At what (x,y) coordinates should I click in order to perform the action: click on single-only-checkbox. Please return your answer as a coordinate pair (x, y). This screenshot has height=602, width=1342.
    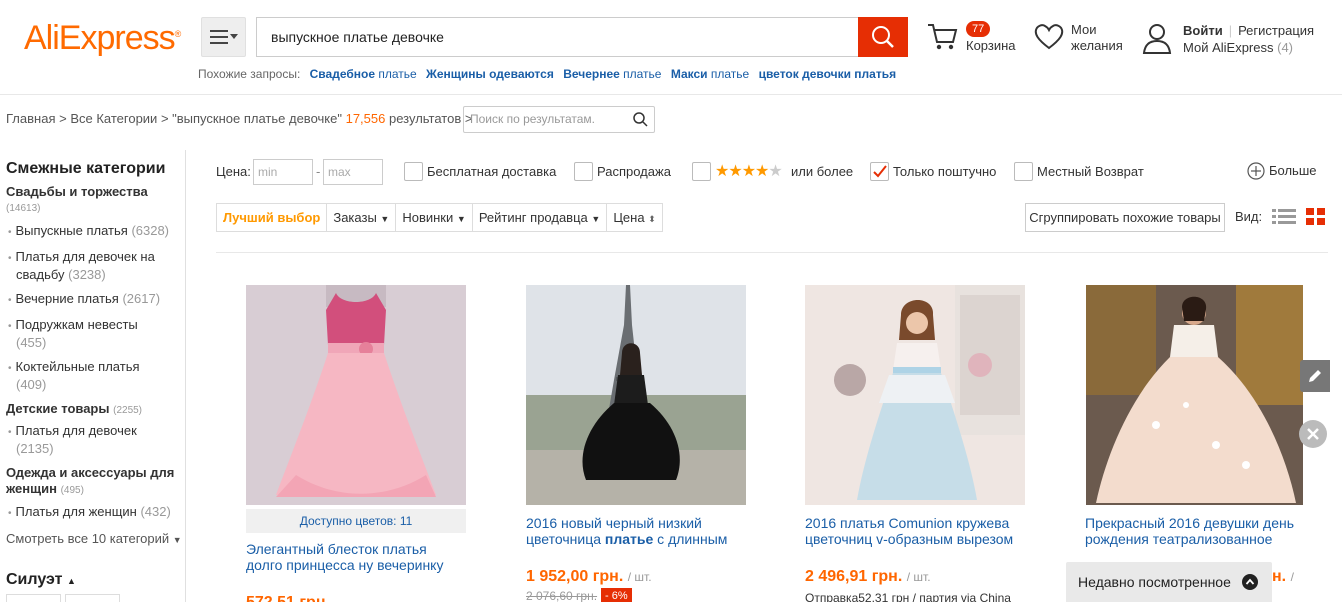
    Looking at the image, I should click on (879, 171).